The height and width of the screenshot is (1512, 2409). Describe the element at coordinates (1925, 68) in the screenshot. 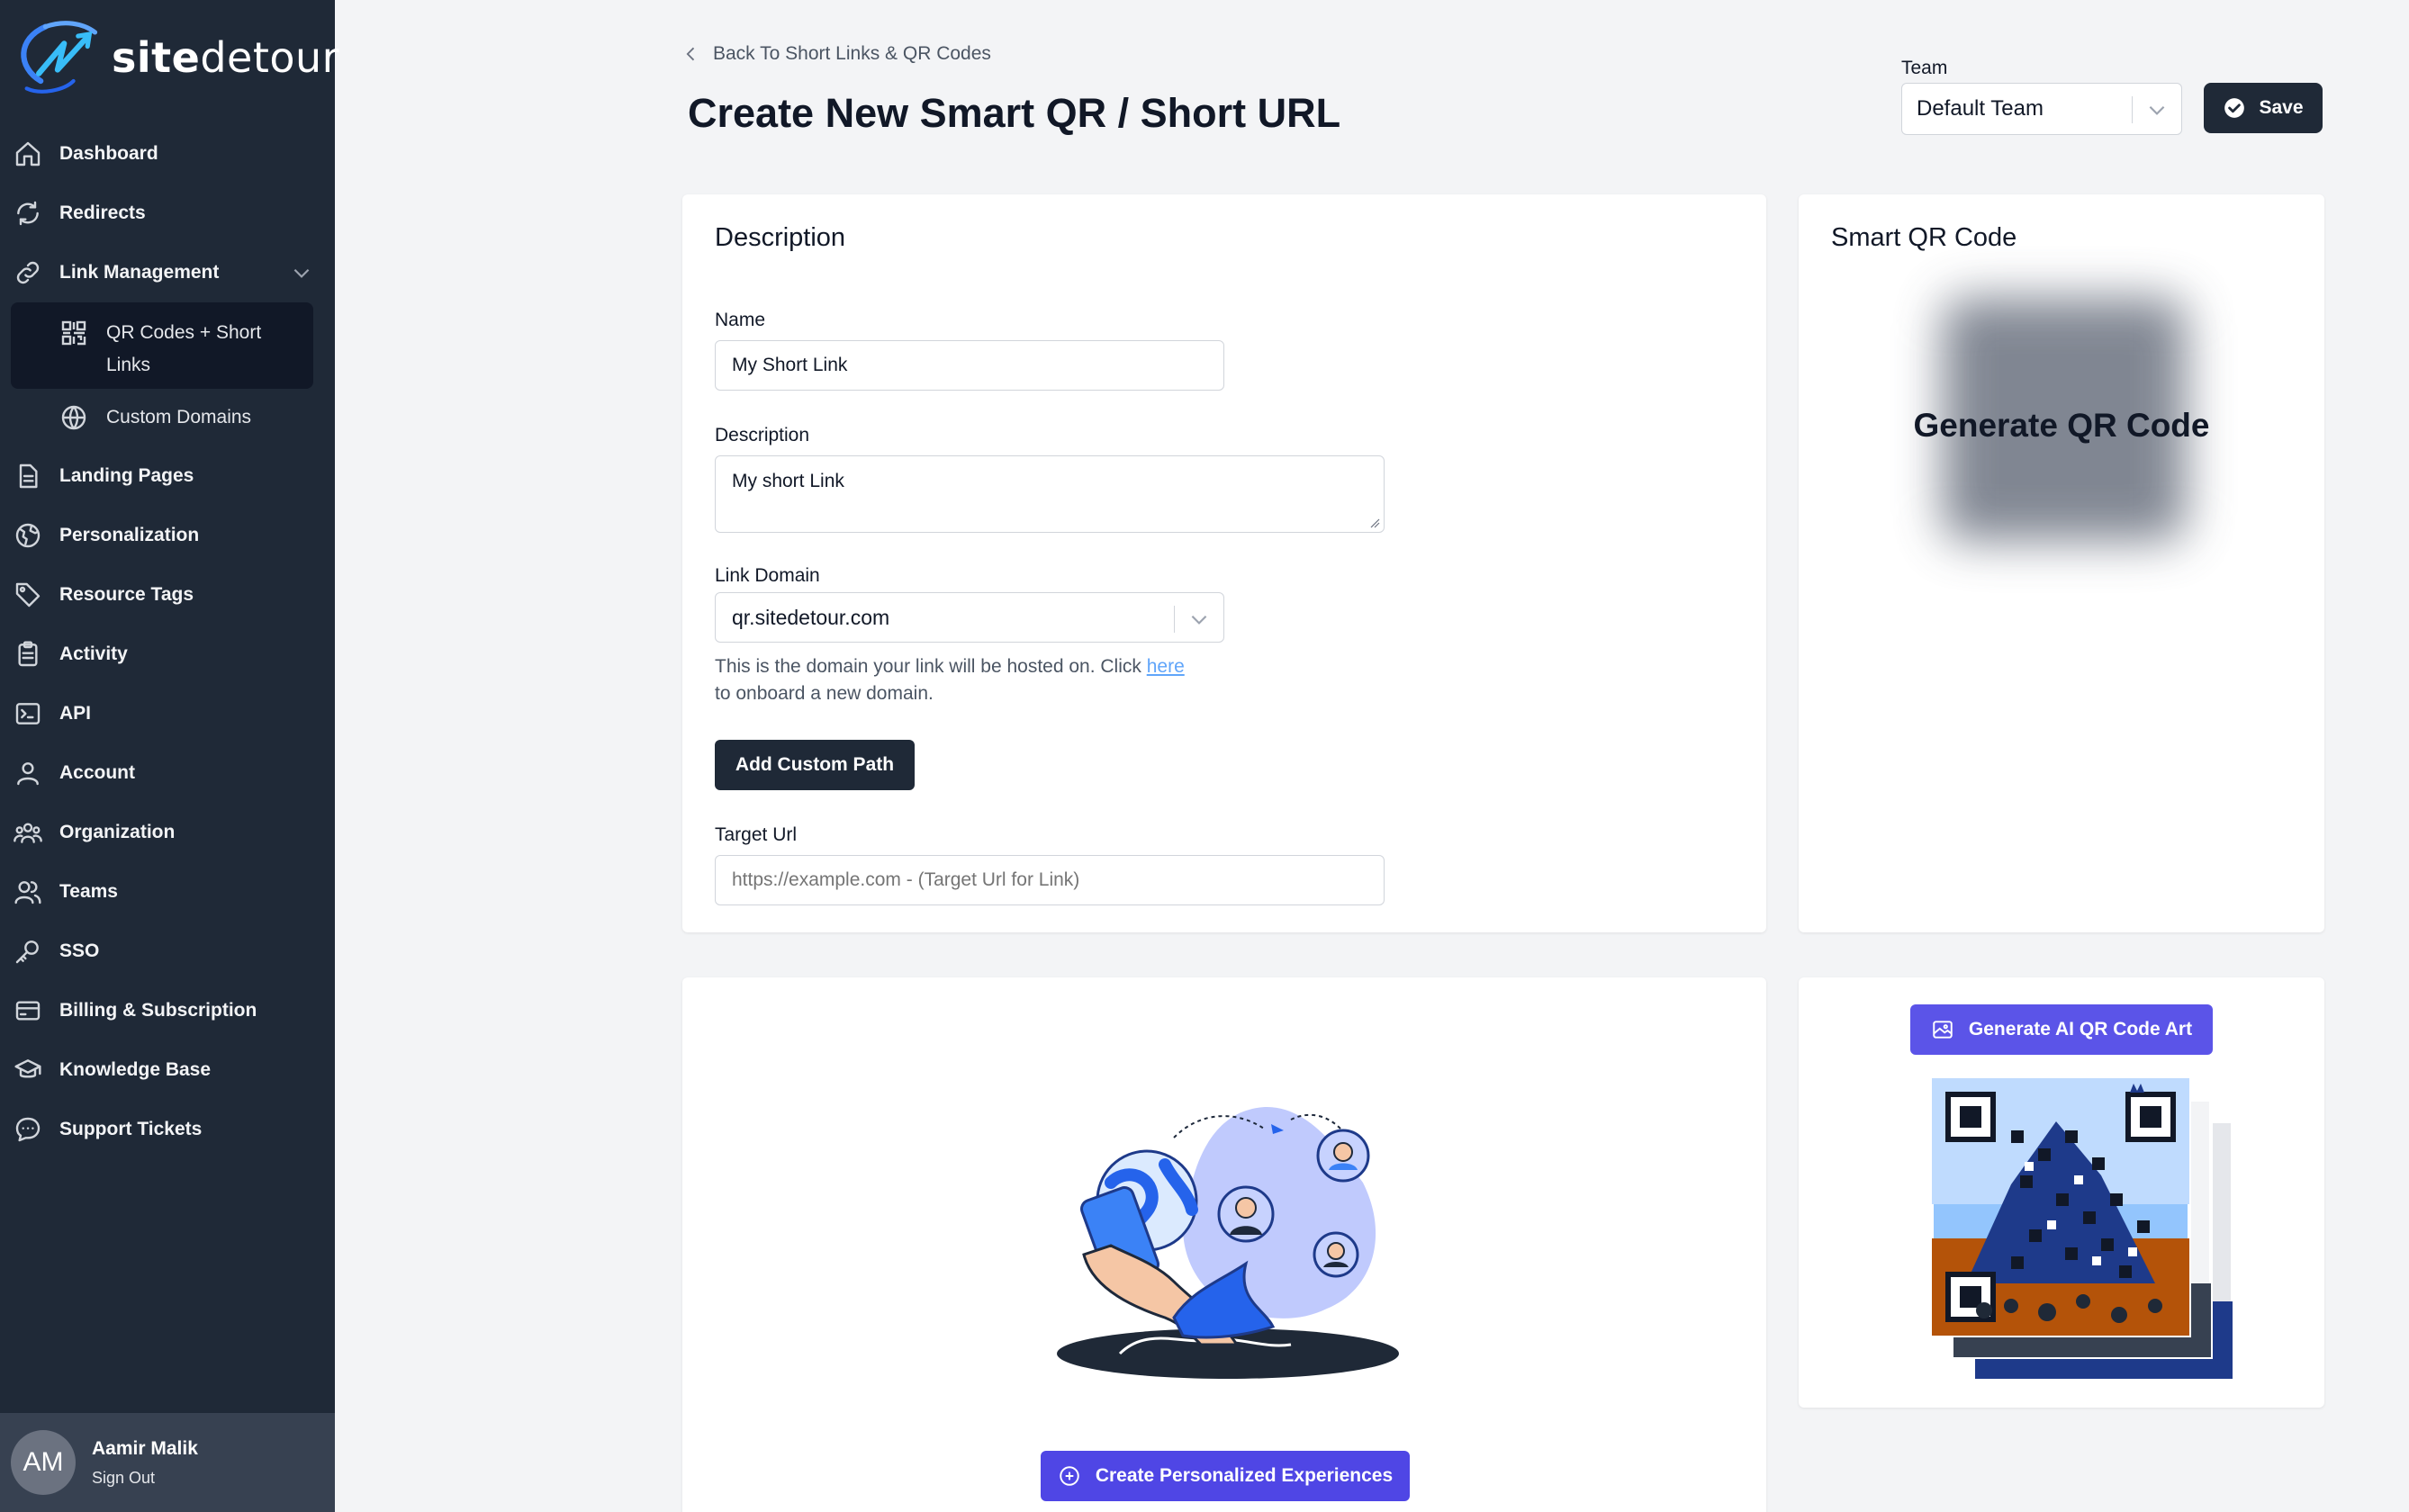

I see `team-label: Team` at that location.